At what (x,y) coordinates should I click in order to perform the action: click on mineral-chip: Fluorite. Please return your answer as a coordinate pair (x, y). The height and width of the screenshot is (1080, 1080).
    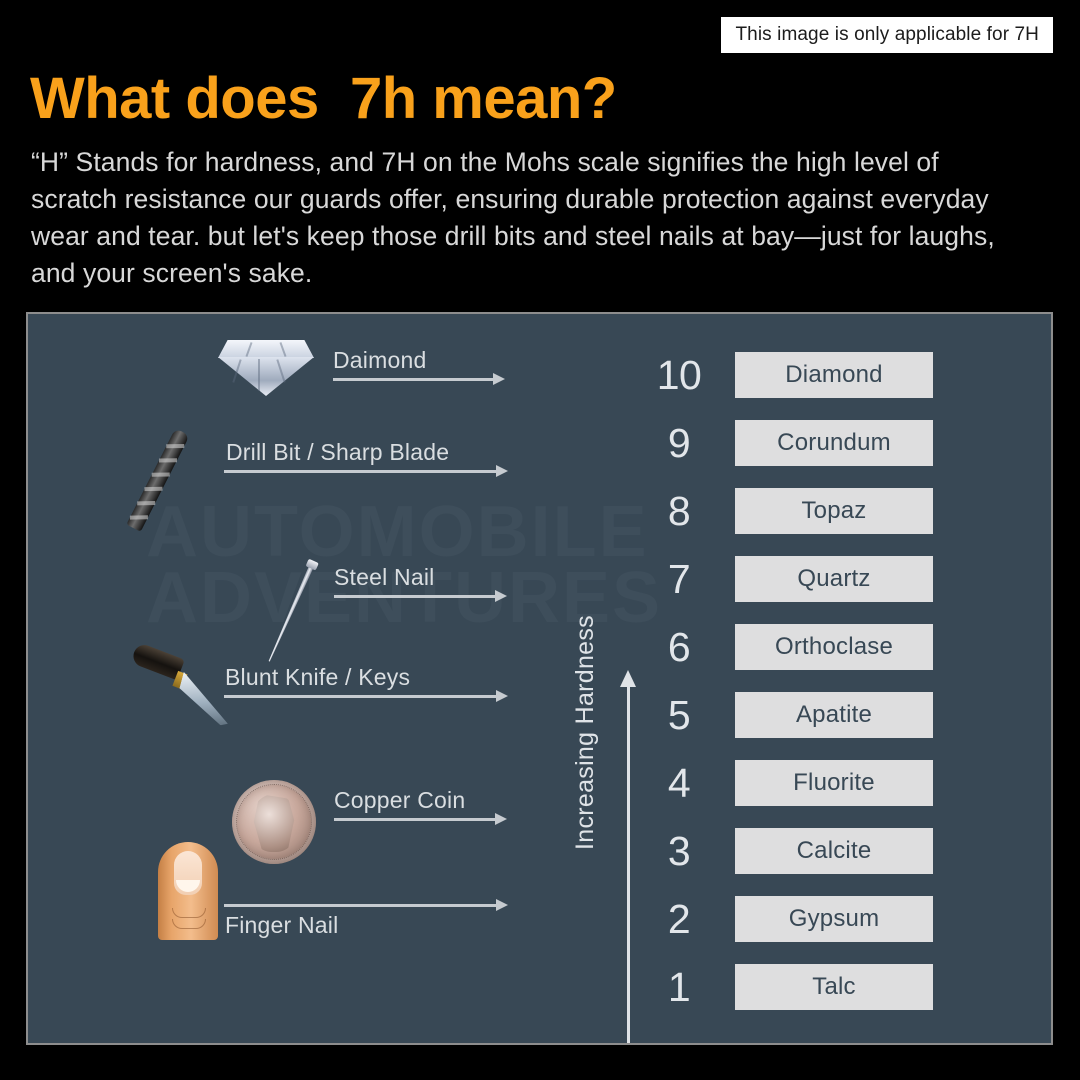
    Looking at the image, I should click on (834, 783).